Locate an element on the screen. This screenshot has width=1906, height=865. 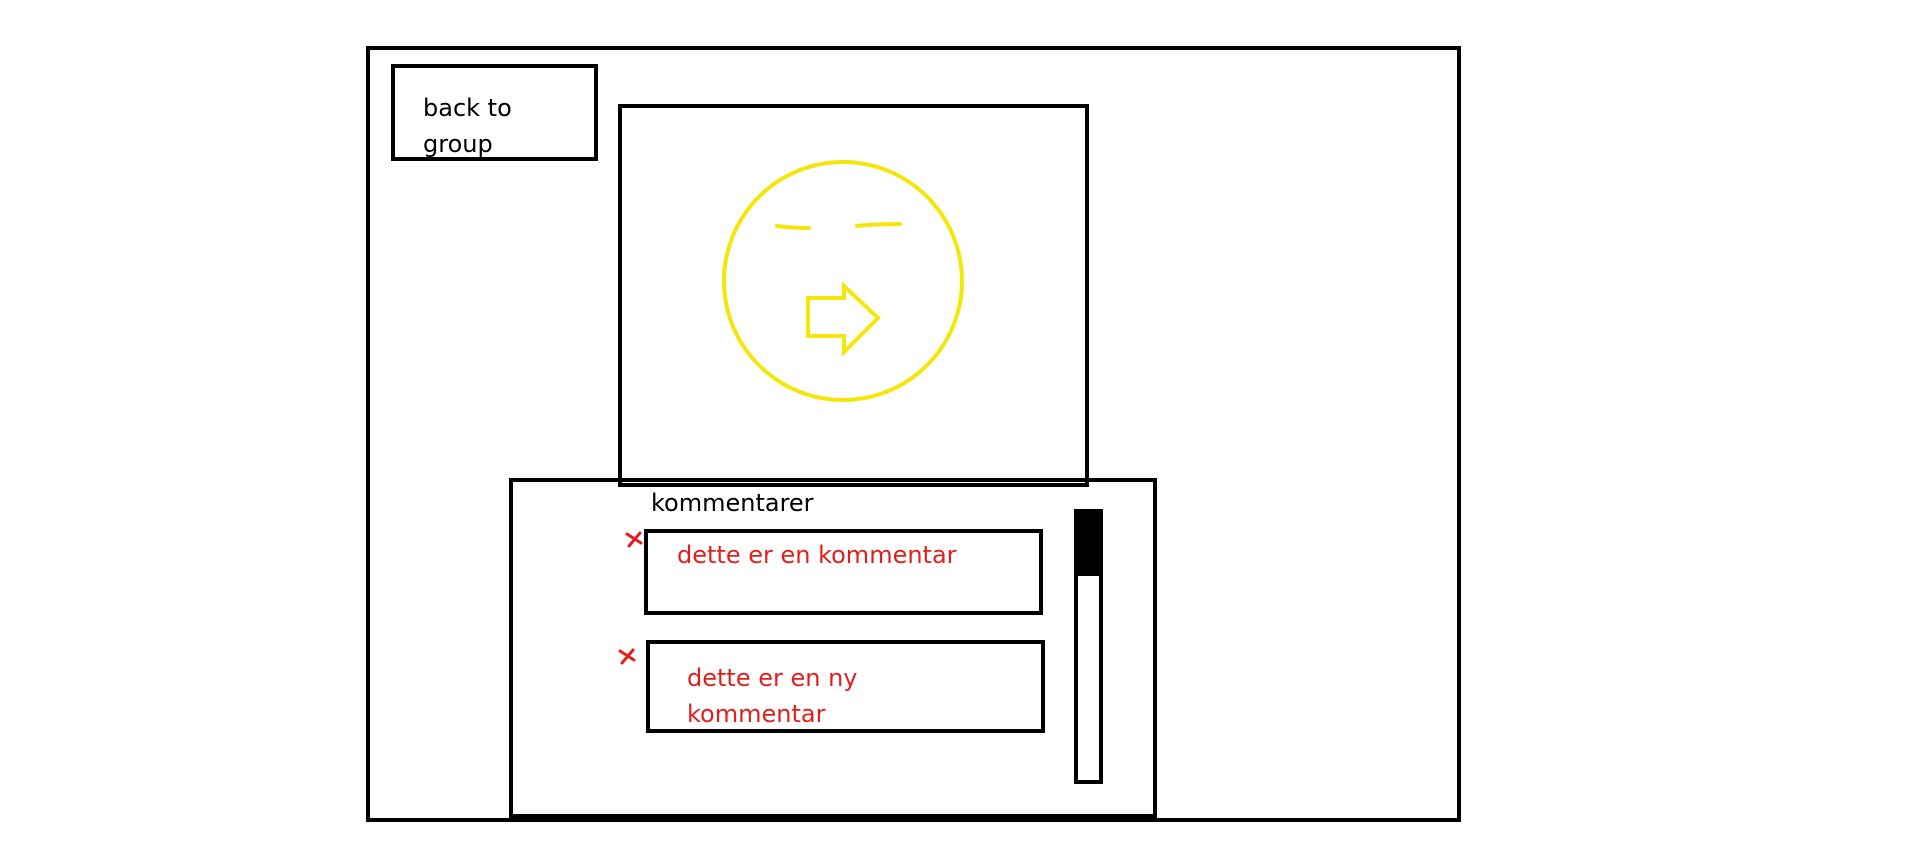
comment-item: dette er en ny kommentar is located at coordinates (845, 686).